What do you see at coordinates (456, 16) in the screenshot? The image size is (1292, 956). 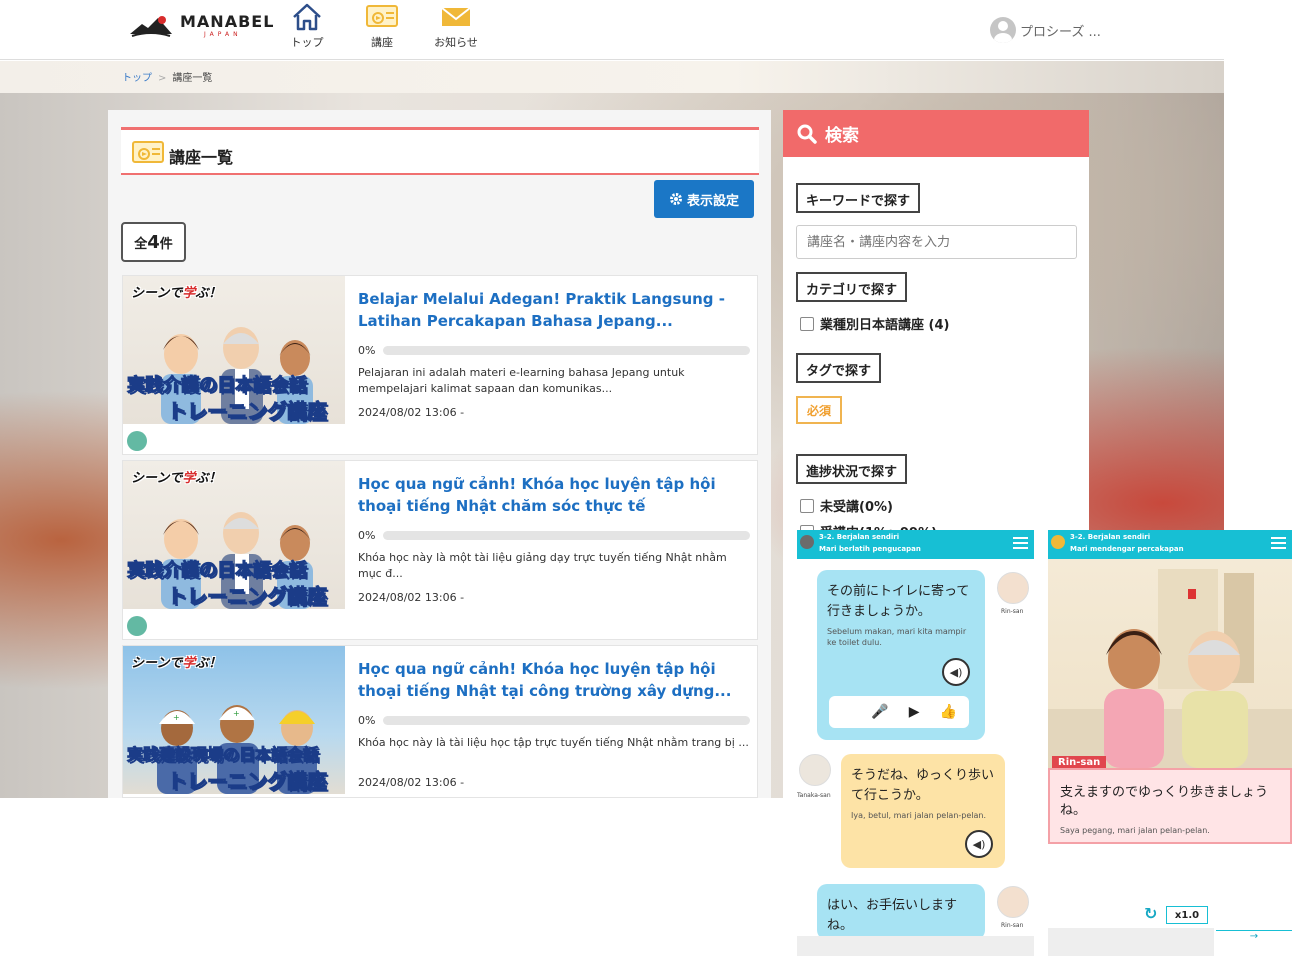 I see `mail-icon` at bounding box center [456, 16].